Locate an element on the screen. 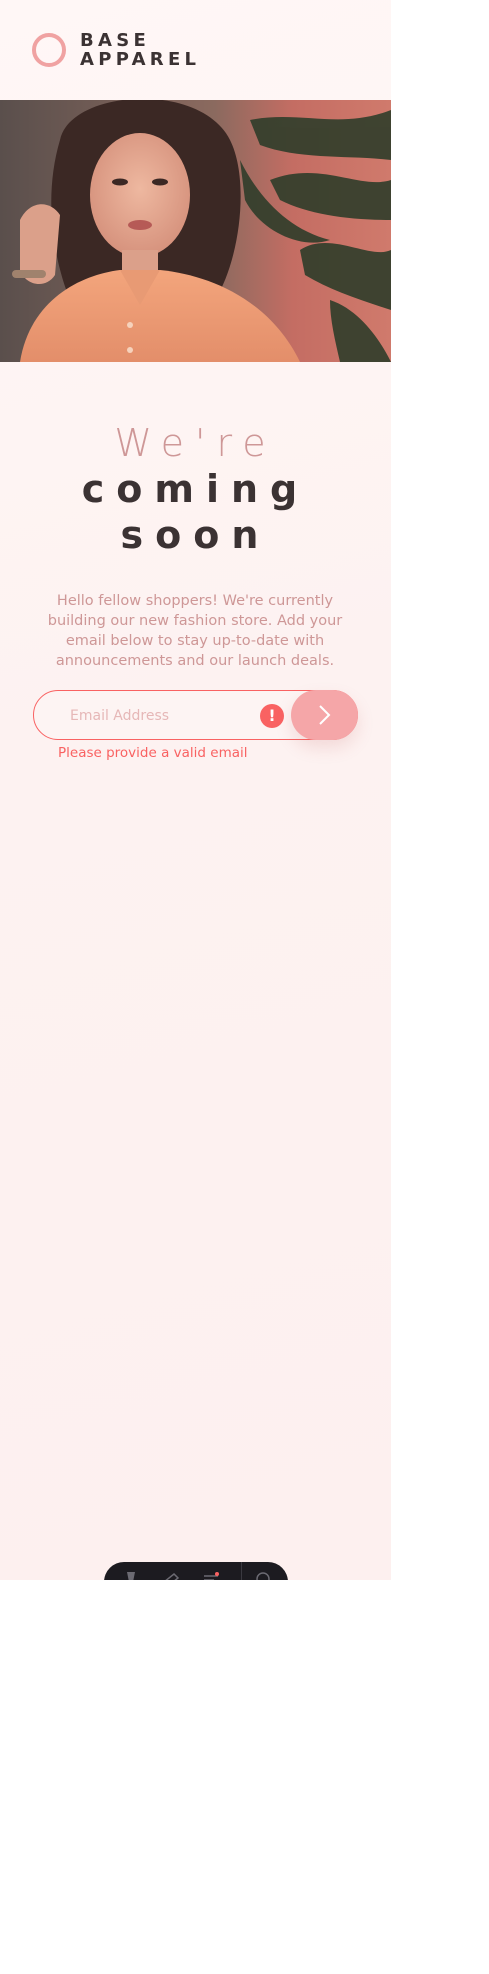  headline-light: We're is located at coordinates (195, 443).